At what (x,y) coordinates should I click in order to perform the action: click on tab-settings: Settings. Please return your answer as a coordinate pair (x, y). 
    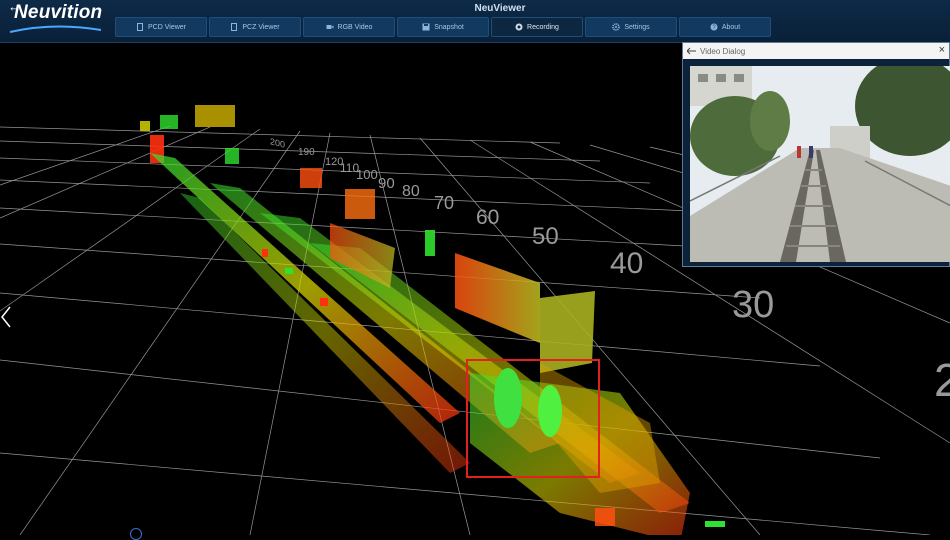
    Looking at the image, I should click on (631, 27).